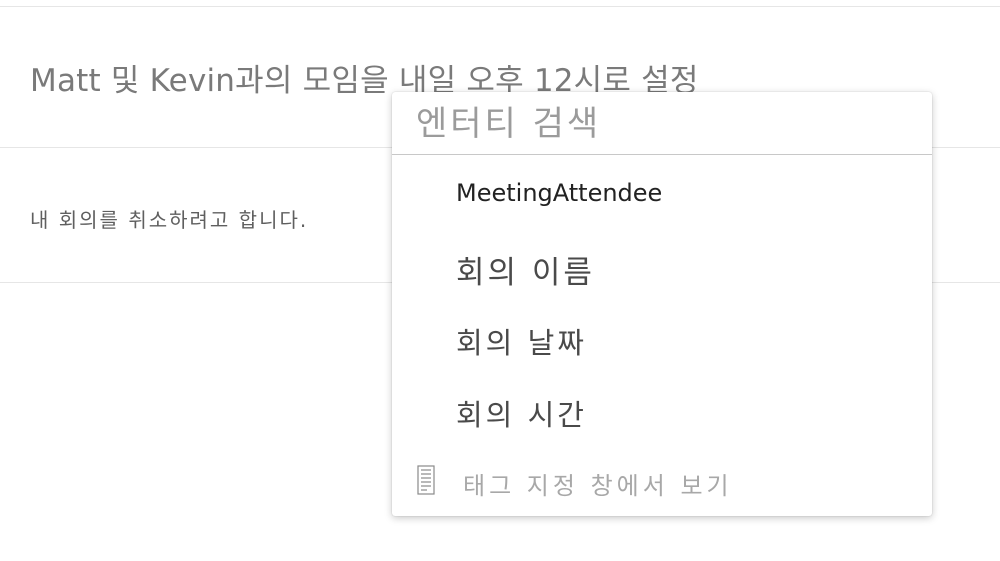 The image size is (1000, 561). I want to click on entity-search-box, so click(662, 123).